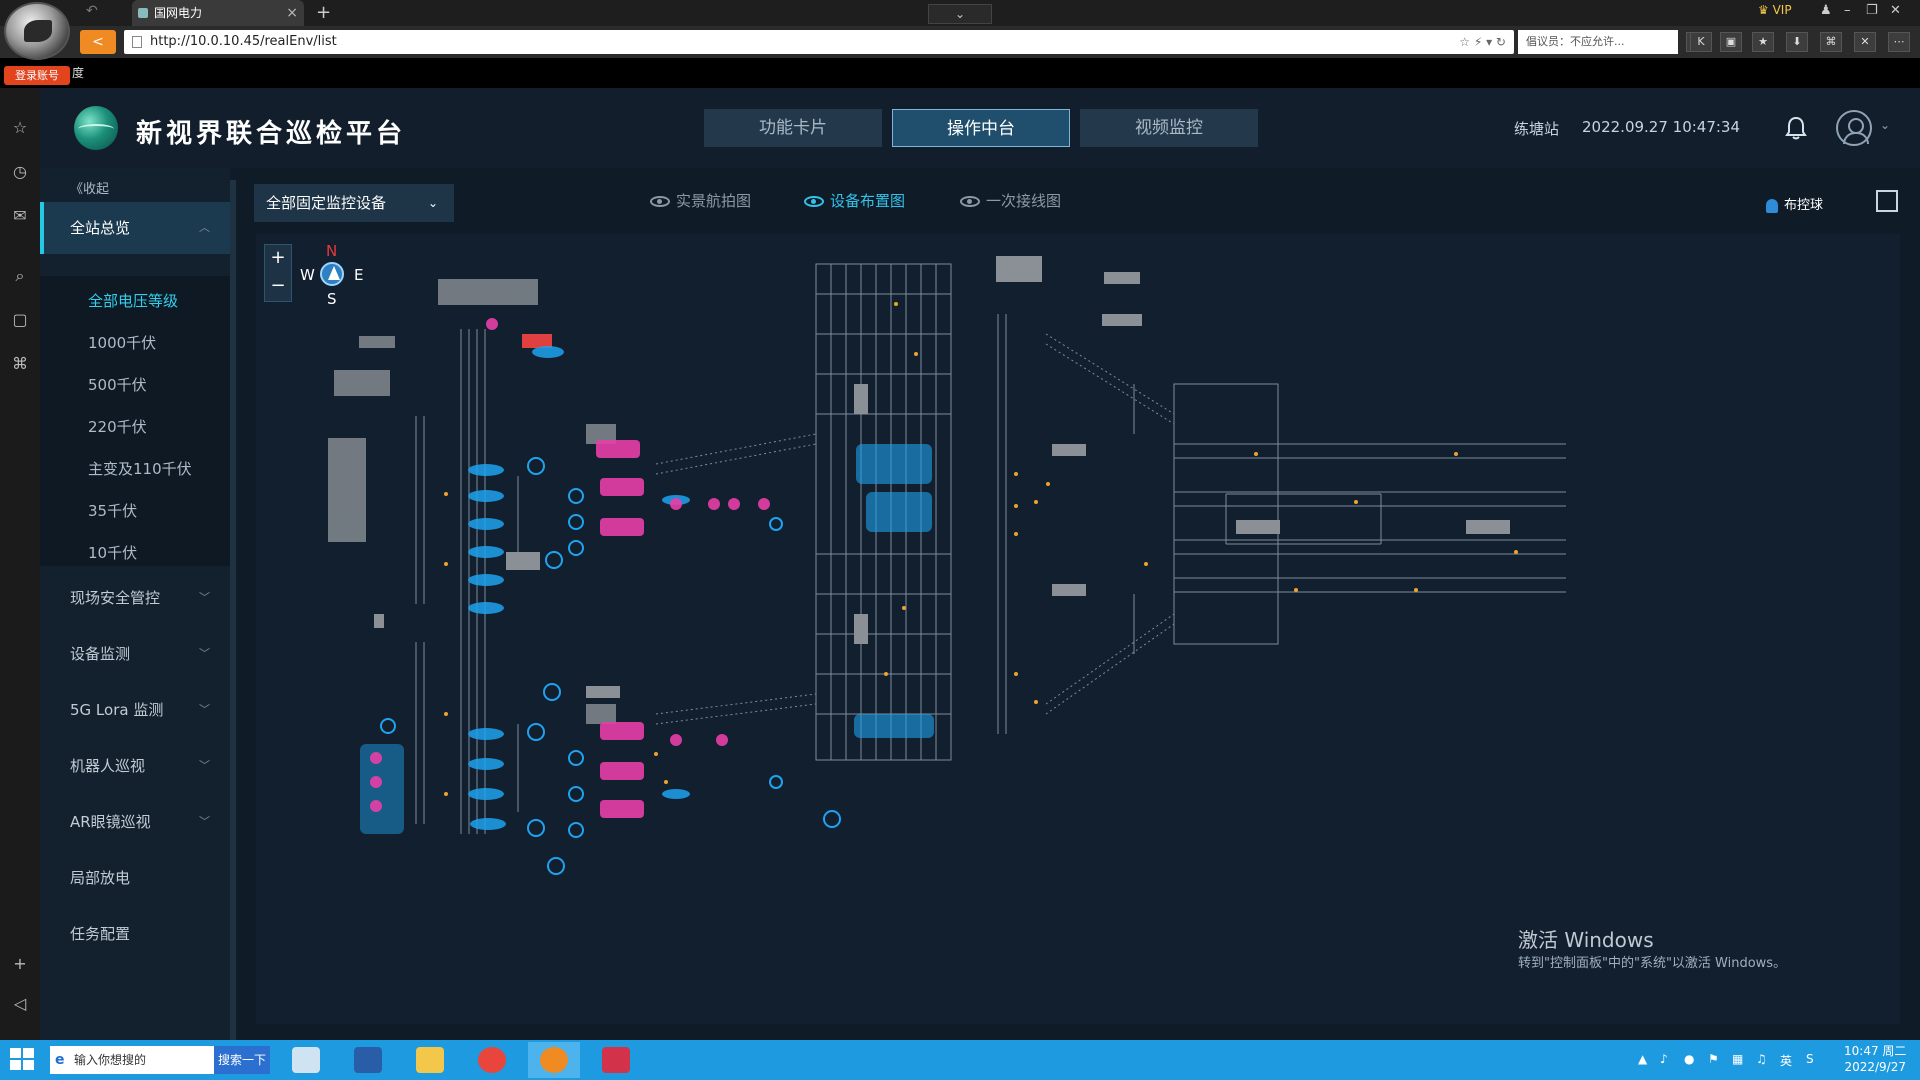 Image resolution: width=1920 pixels, height=1080 pixels. I want to click on minimize-icon: –, so click(1847, 10).